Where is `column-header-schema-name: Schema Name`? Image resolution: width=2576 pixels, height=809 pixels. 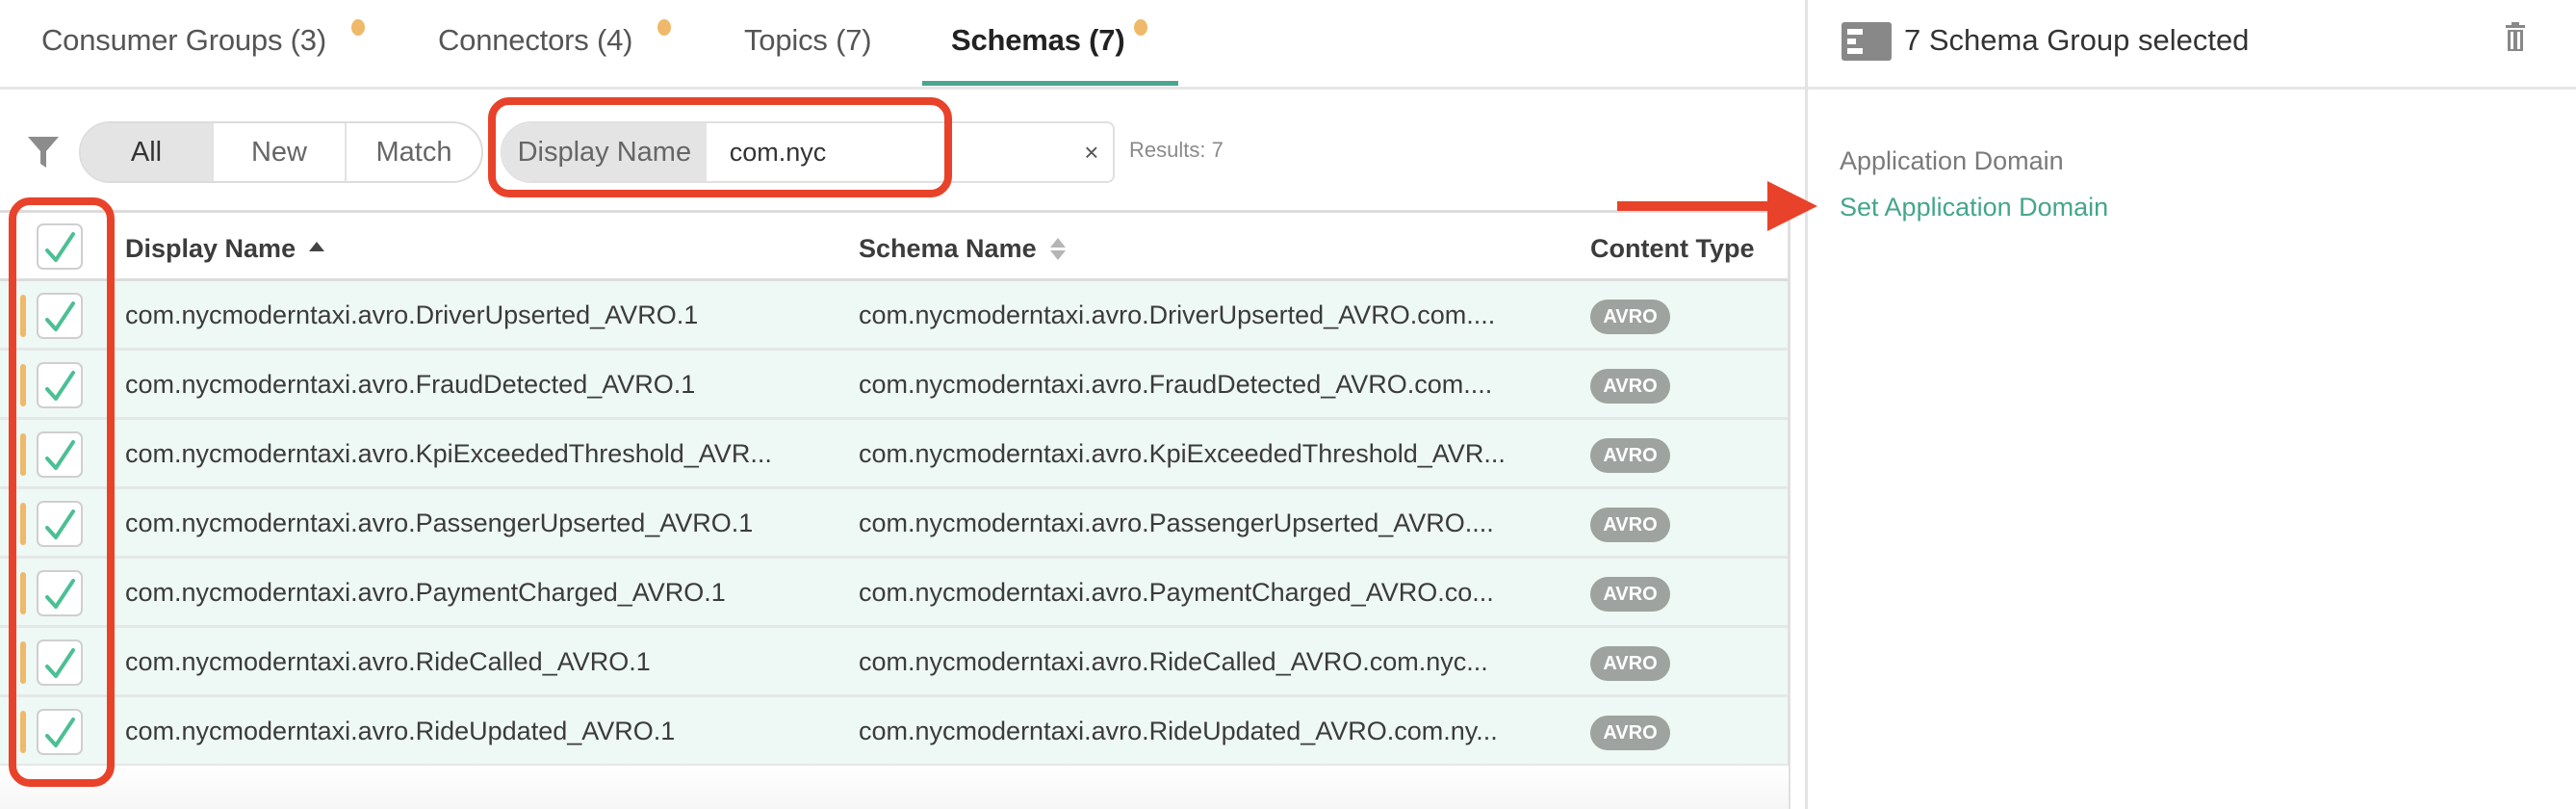
column-header-schema-name: Schema Name is located at coordinates (962, 249).